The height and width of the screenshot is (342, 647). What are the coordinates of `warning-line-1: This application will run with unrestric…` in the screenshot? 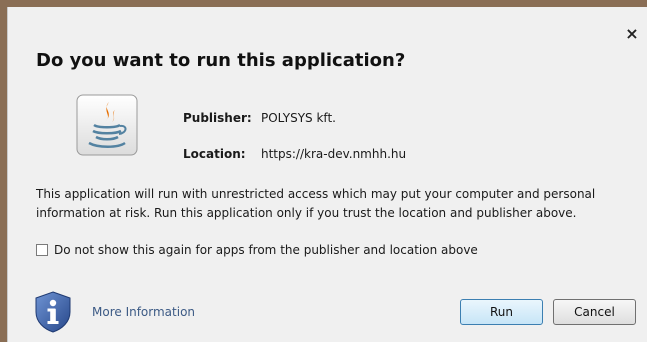 It's located at (316, 194).